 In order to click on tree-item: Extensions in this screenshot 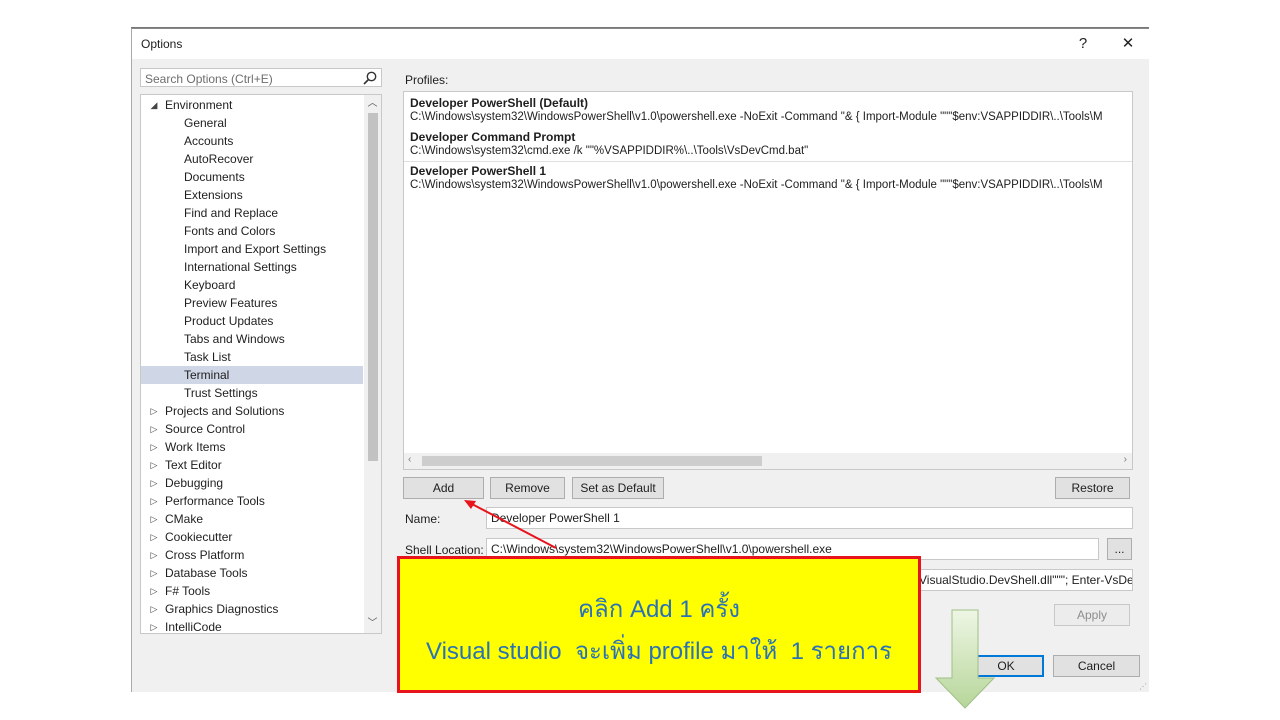, I will do `click(252, 195)`.